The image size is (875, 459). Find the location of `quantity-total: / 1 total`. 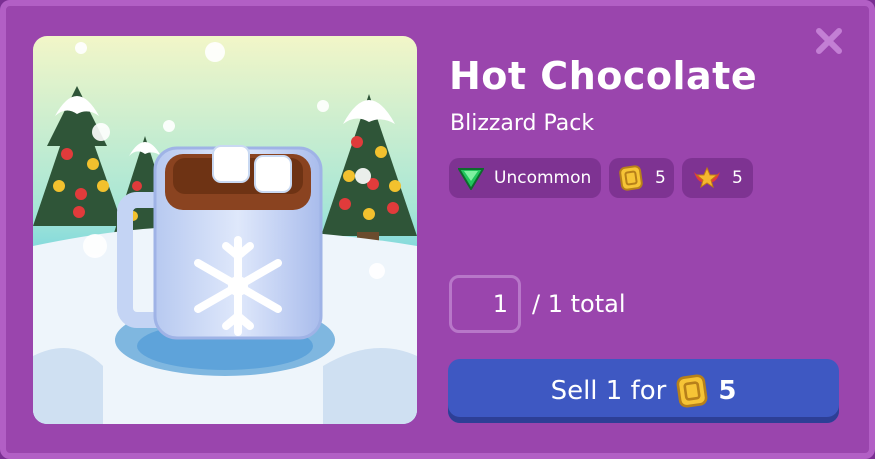

quantity-total: / 1 total is located at coordinates (579, 304).